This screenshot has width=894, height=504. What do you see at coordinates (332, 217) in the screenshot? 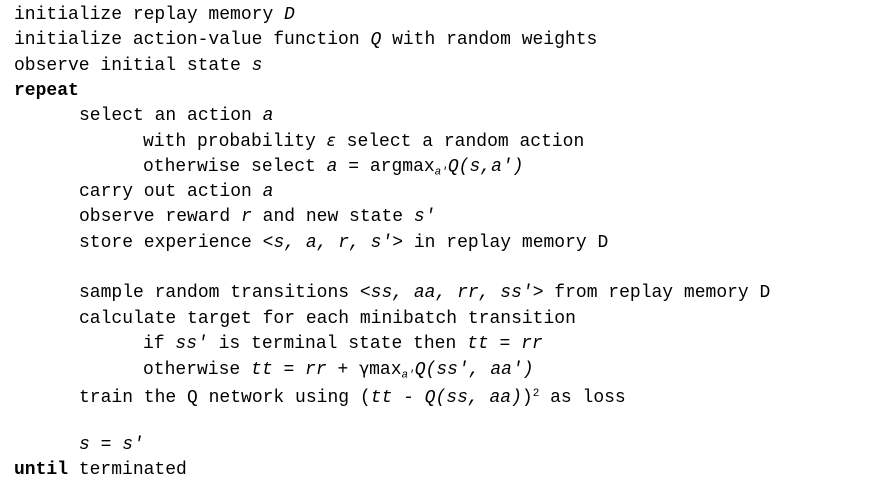
I see `text-segment: and new state` at bounding box center [332, 217].